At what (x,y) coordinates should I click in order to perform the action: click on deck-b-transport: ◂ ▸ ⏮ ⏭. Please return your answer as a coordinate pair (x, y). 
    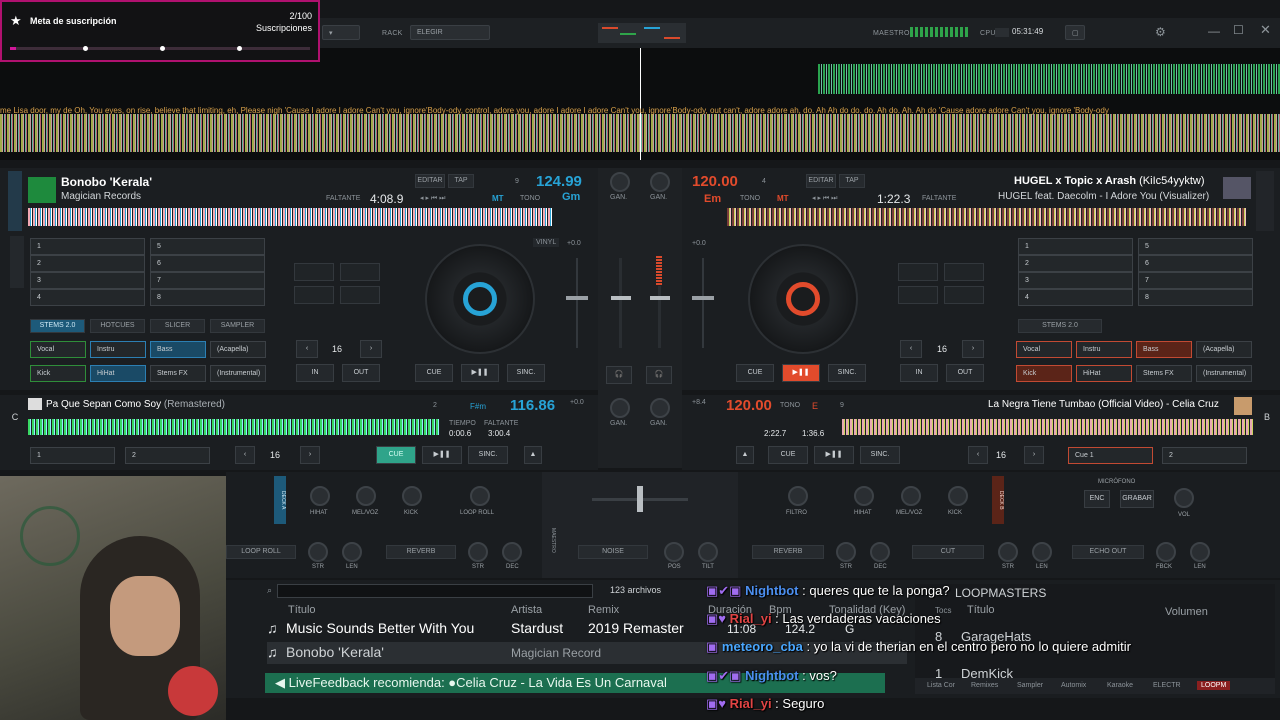
    Looking at the image, I should click on (824, 198).